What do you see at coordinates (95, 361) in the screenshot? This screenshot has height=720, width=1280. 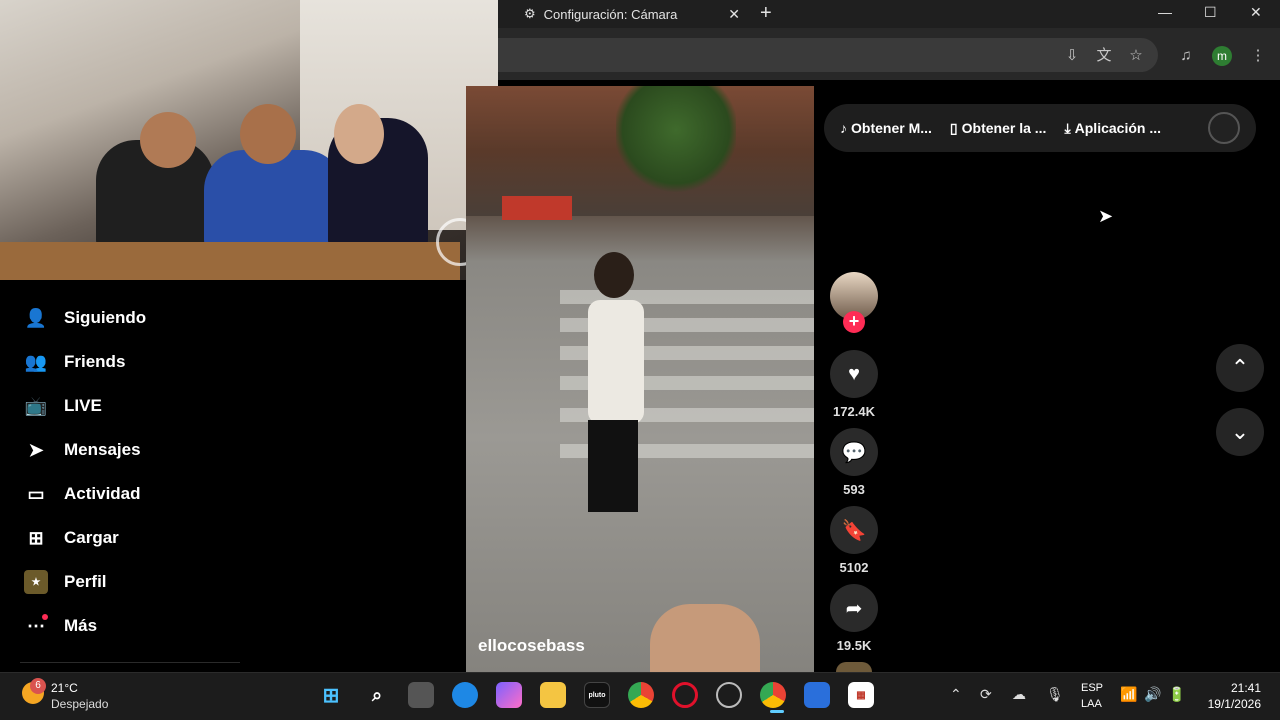 I see `sidebar-item-label: Friends` at bounding box center [95, 361].